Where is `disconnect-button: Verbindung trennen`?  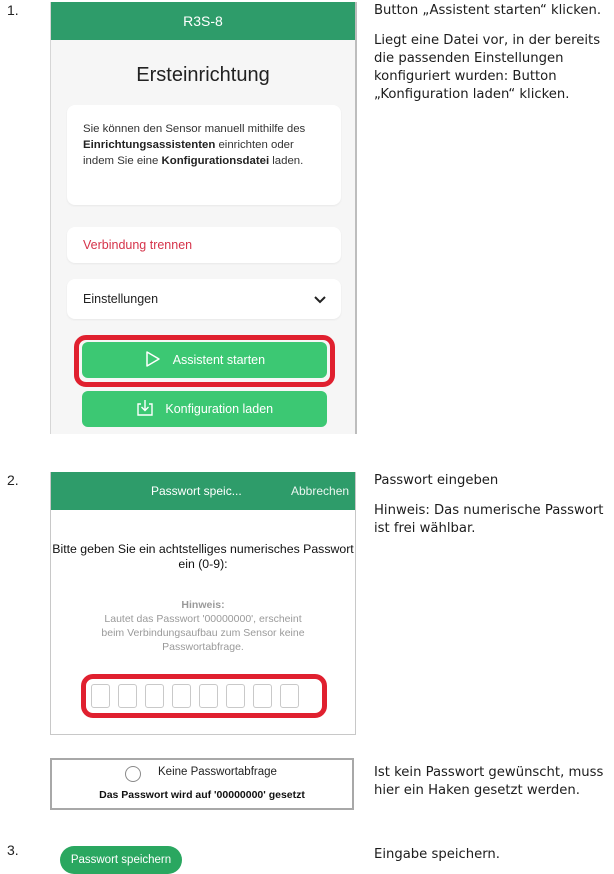
disconnect-button: Verbindung trennen is located at coordinates (204, 245).